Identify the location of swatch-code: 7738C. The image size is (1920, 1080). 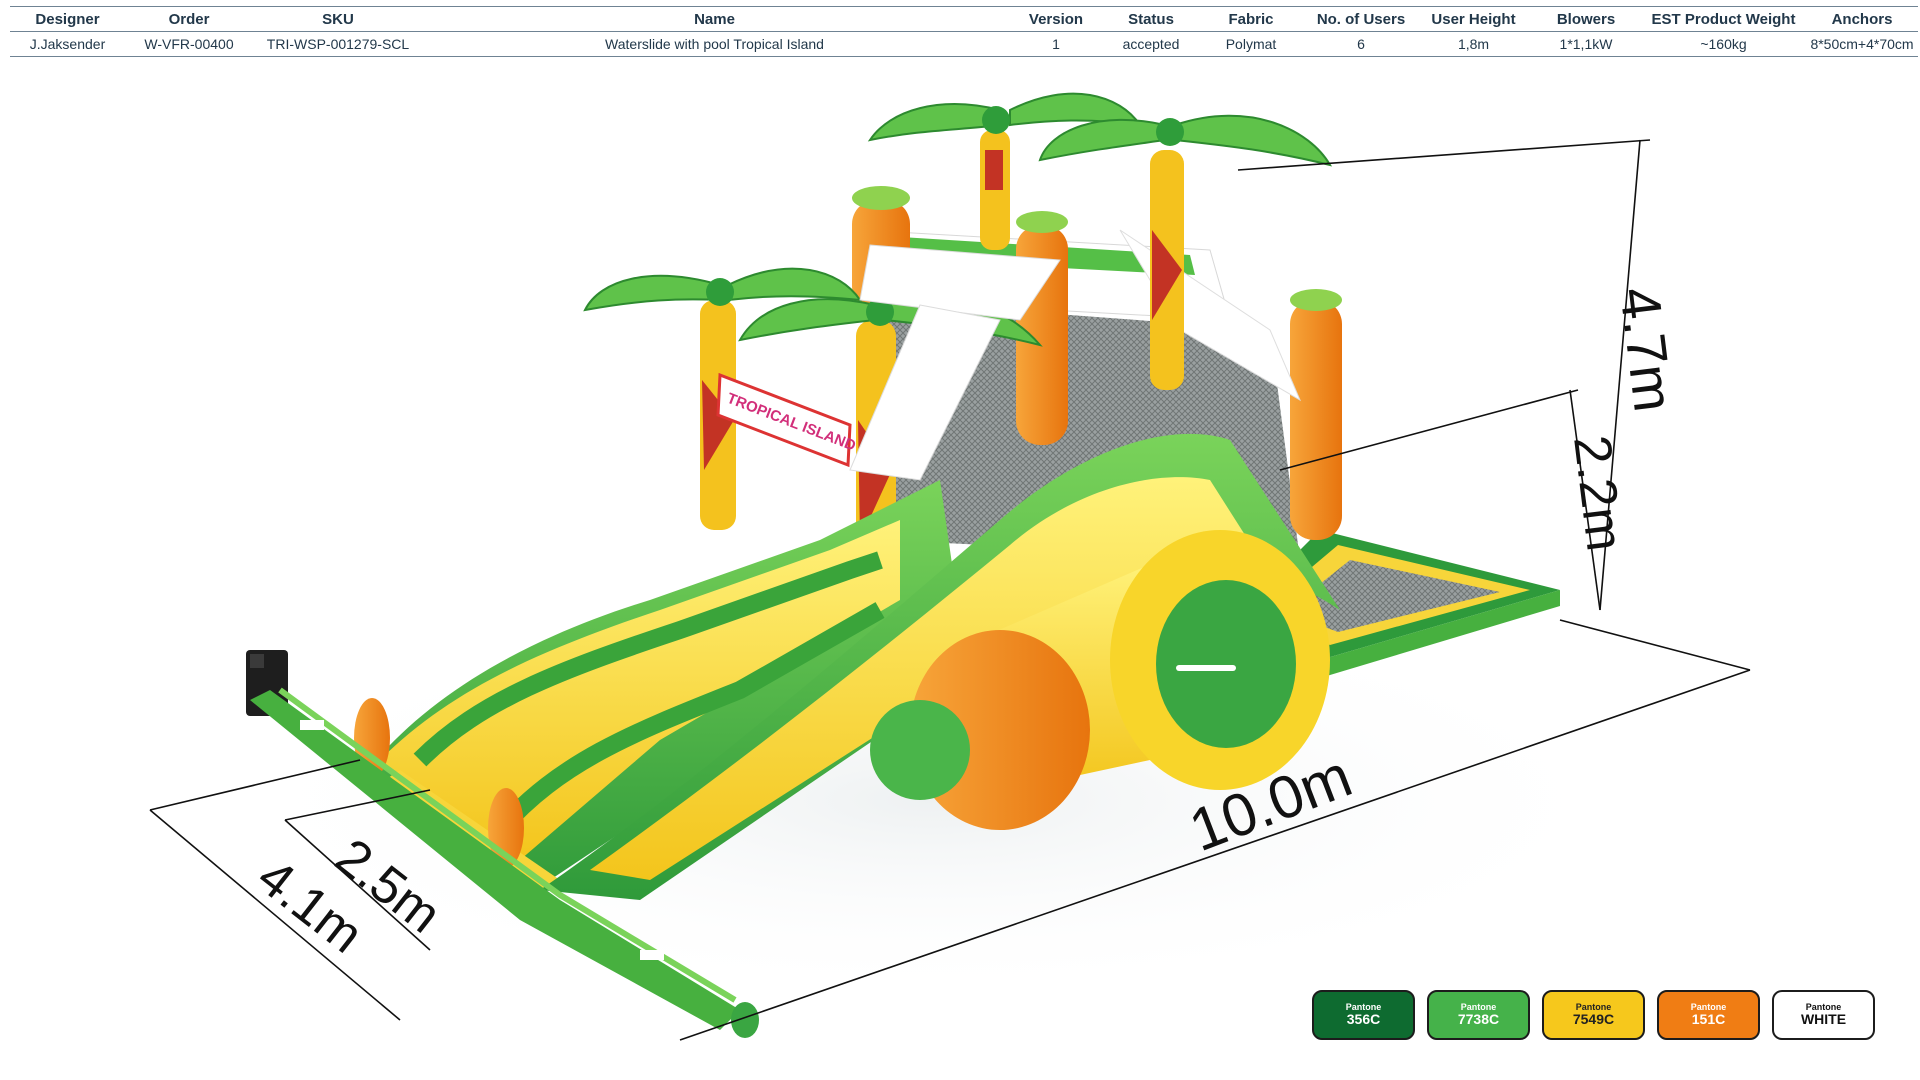
(1478, 1019).